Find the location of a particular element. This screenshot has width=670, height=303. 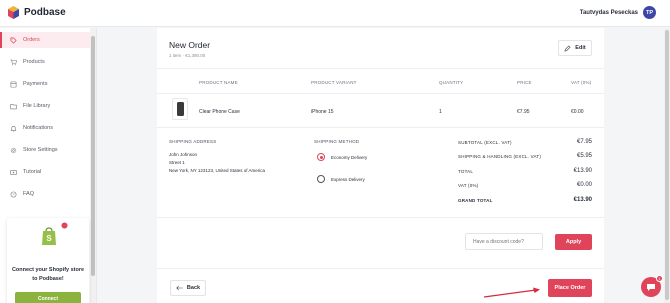

logo: Podbase is located at coordinates (37, 12).